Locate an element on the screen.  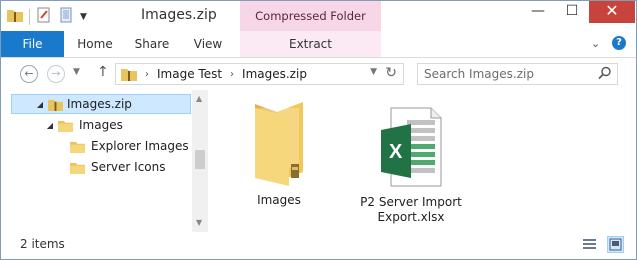
large-icons-view-icon is located at coordinates (615, 246).